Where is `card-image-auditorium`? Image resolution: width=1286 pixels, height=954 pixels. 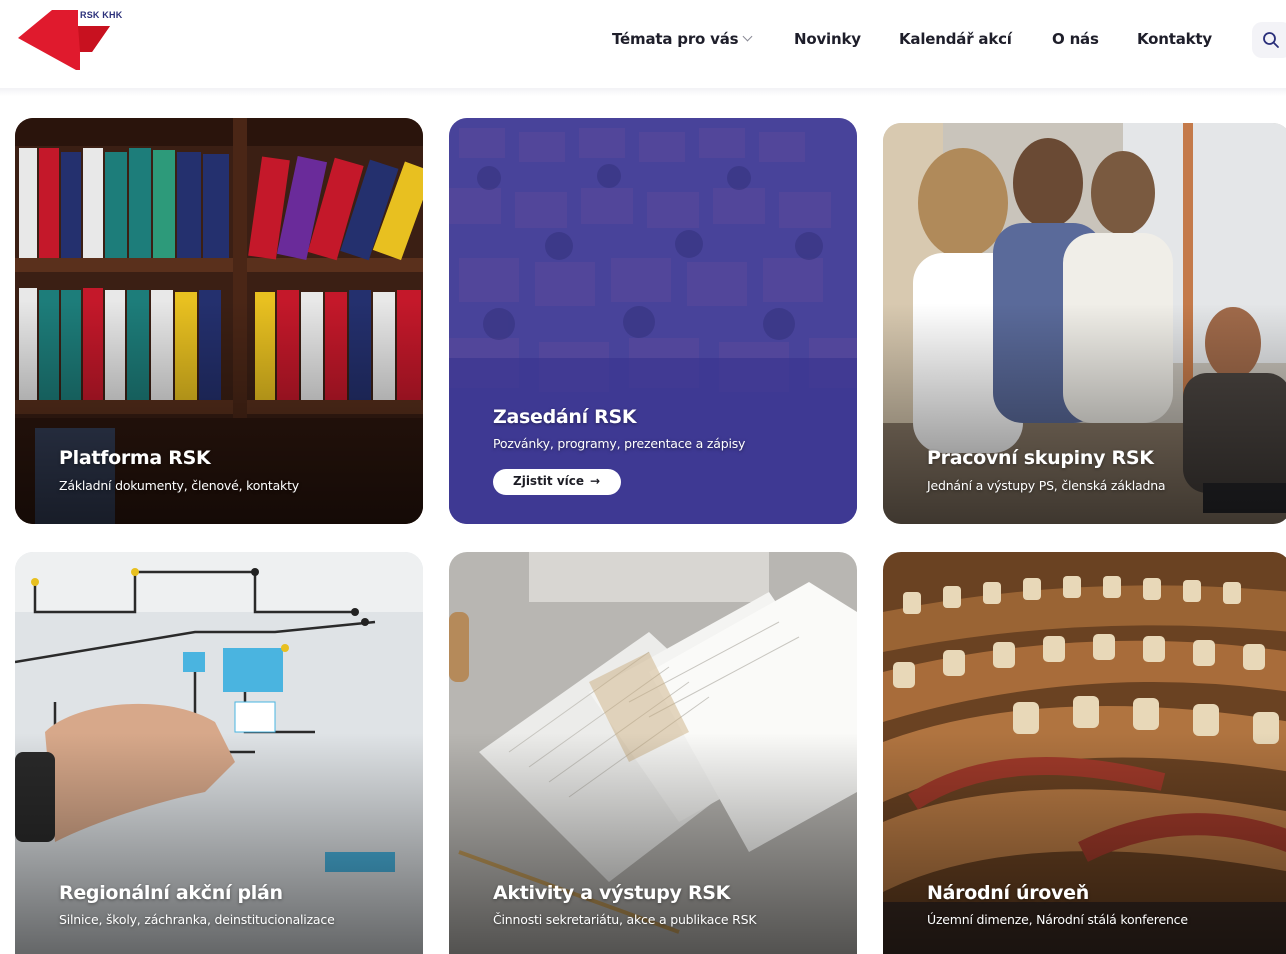 card-image-auditorium is located at coordinates (653, 321).